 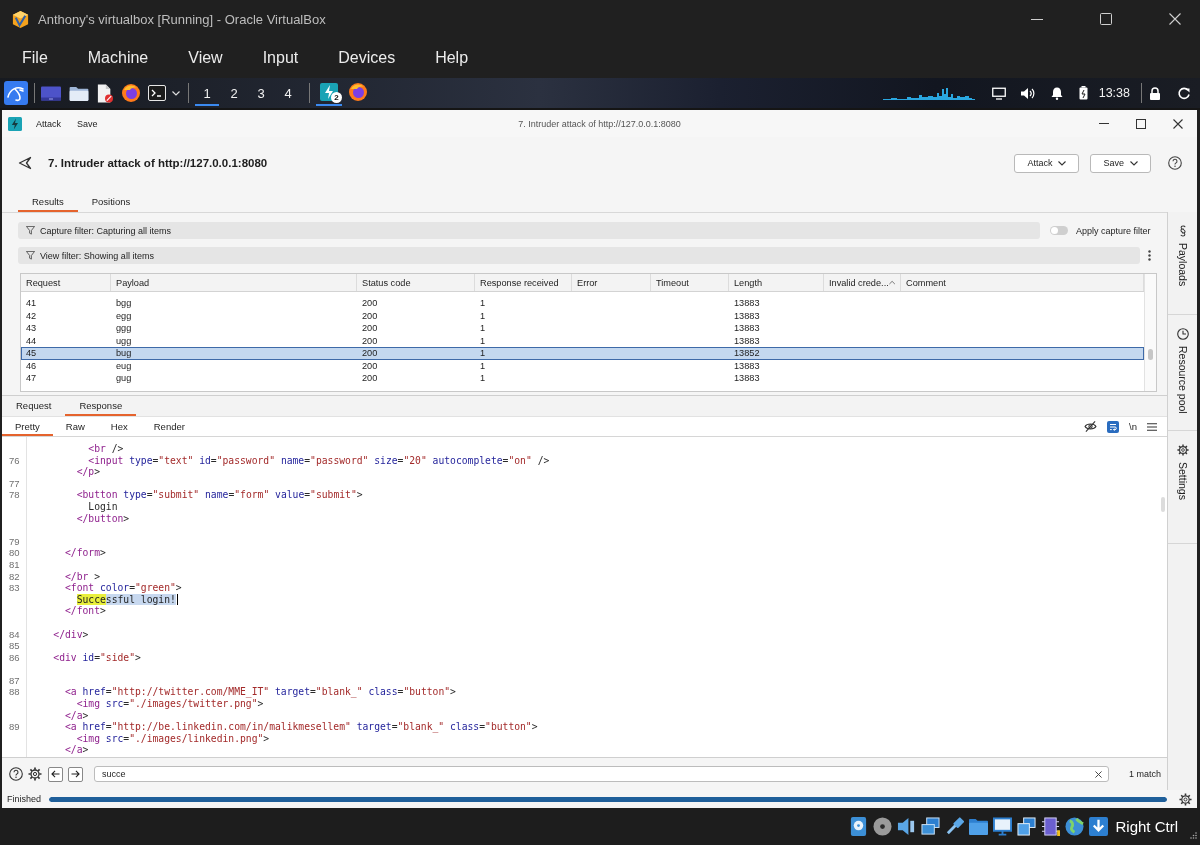 I want to click on taskbar-button: 2, so click(x=329, y=93).